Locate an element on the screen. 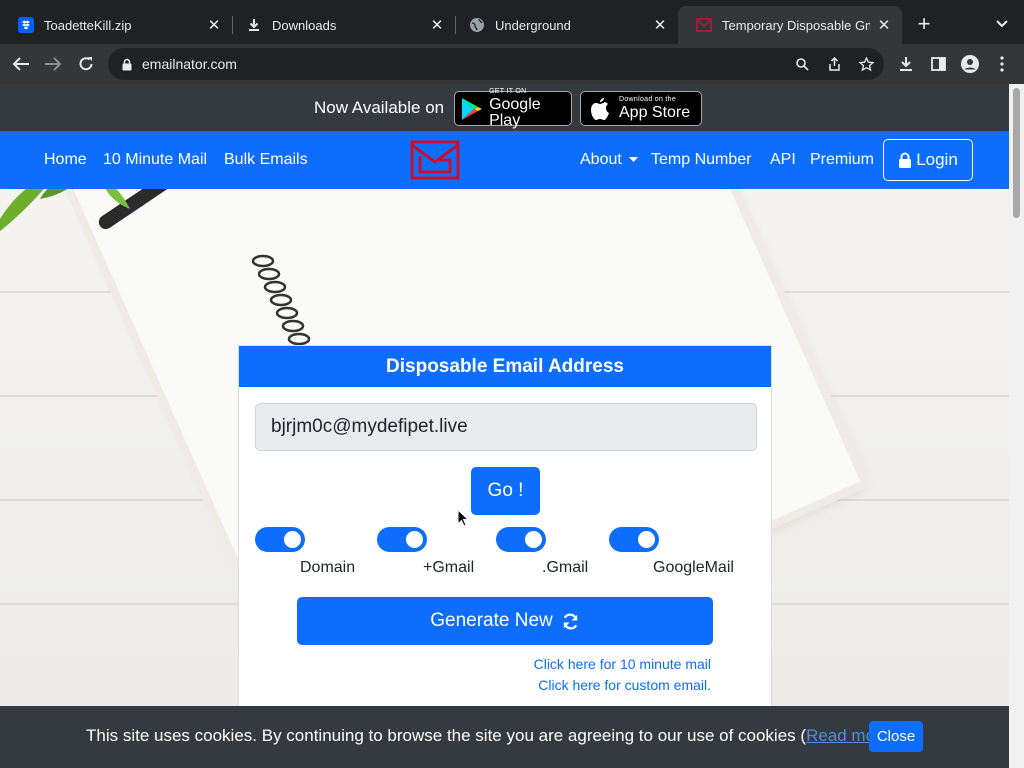  forward-icon is located at coordinates (53, 64).